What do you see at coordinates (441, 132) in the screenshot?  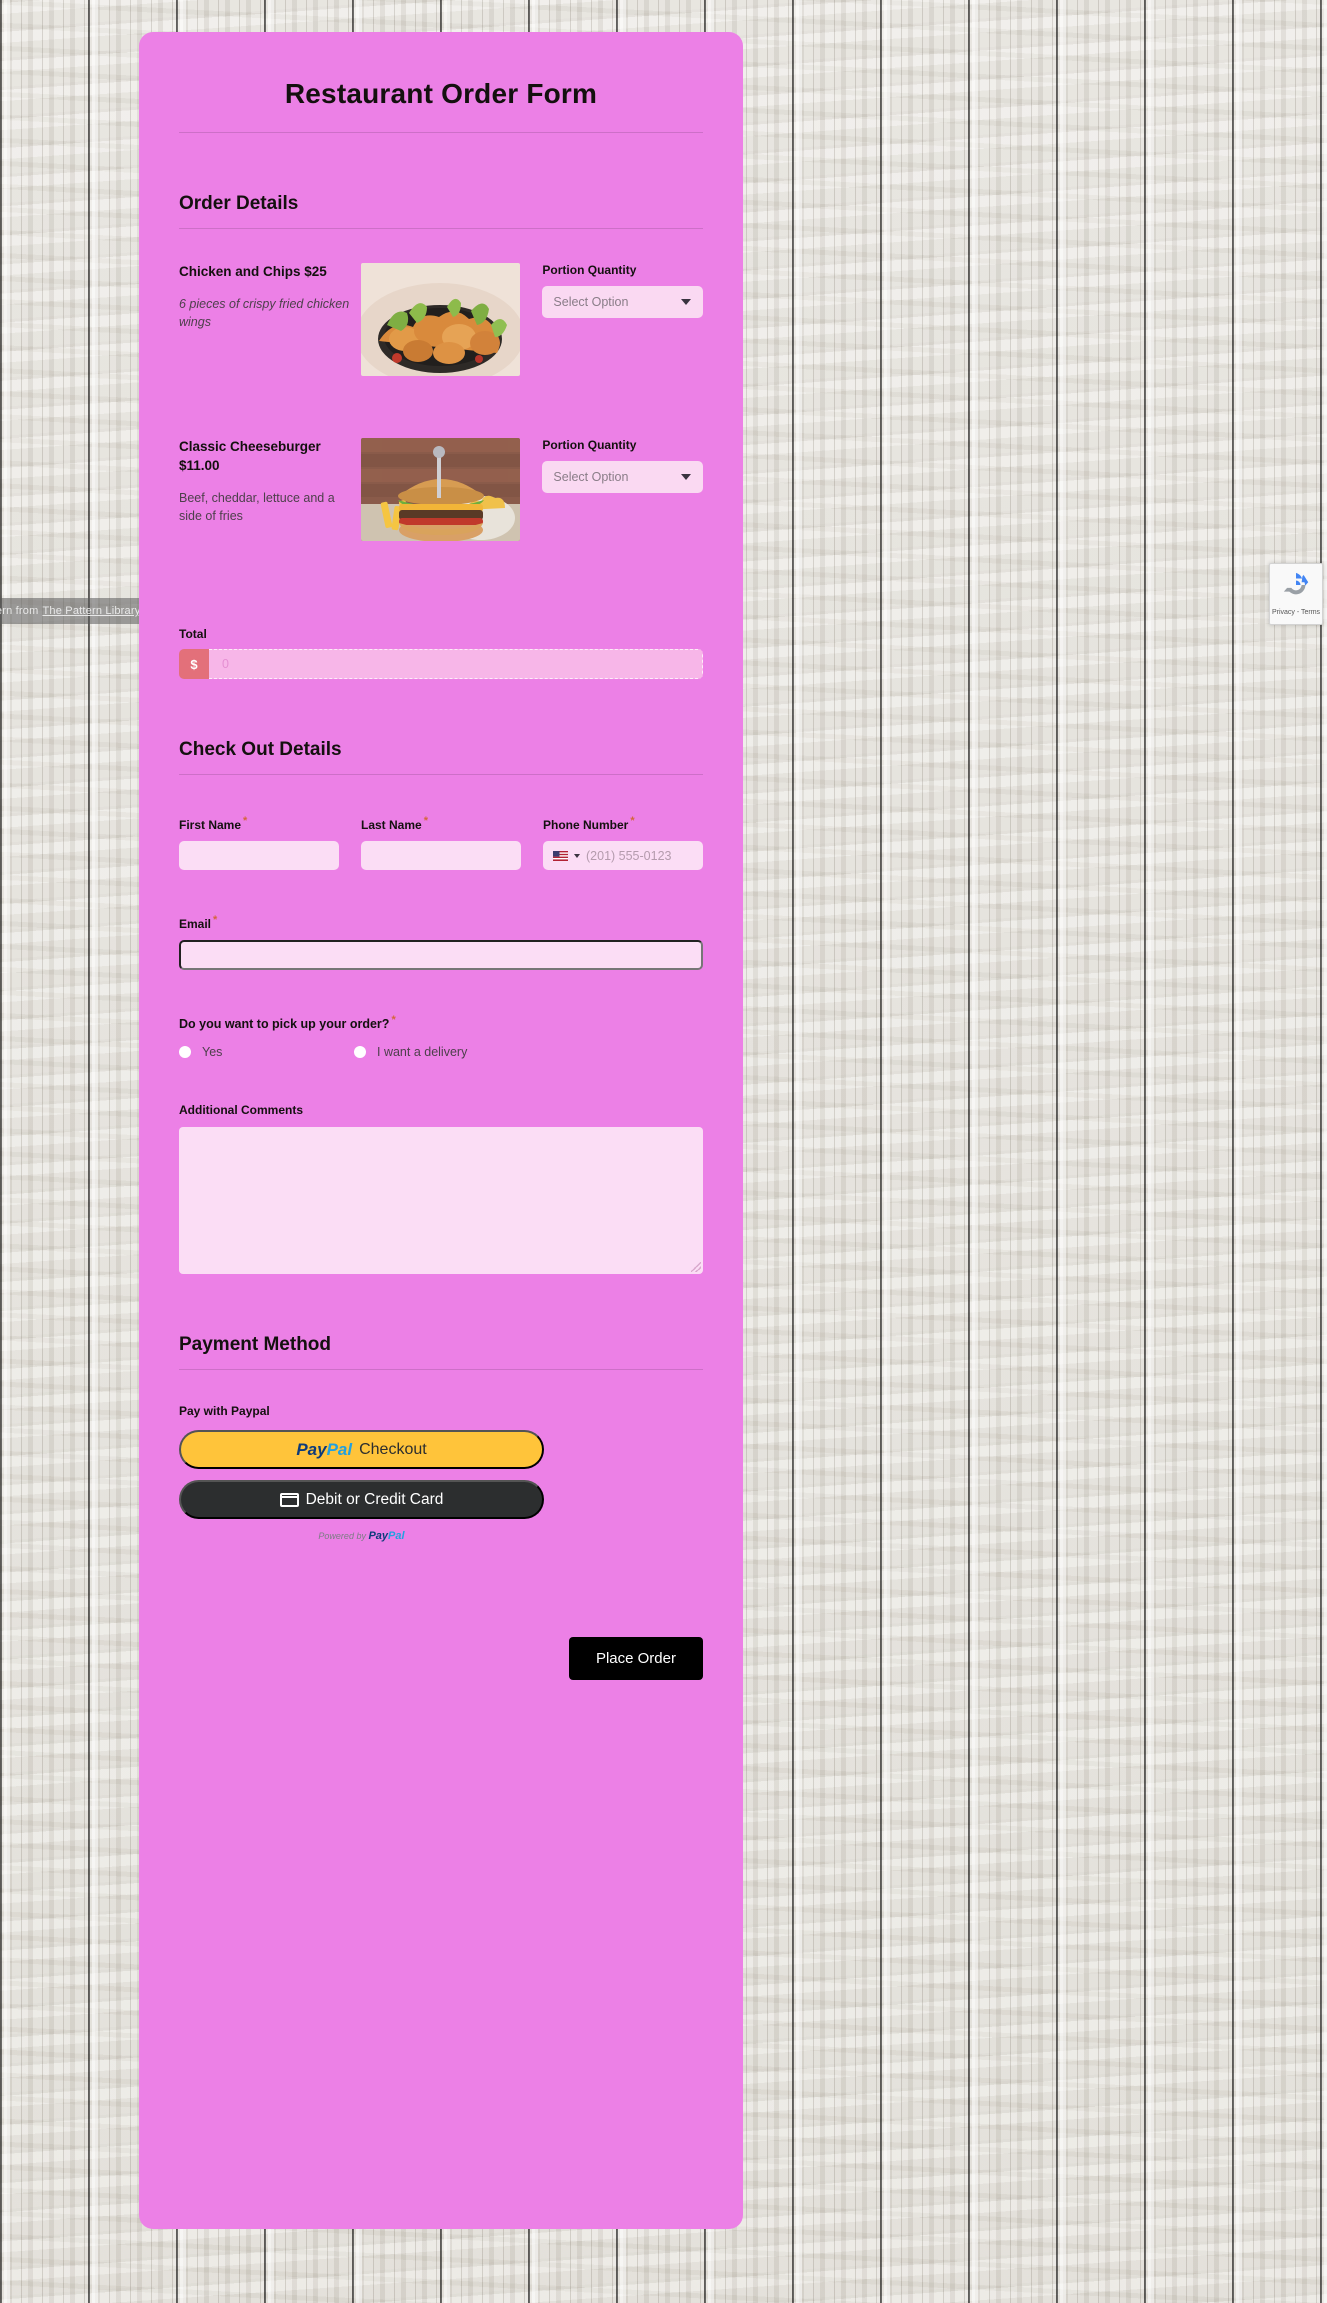 I see `title-divider` at bounding box center [441, 132].